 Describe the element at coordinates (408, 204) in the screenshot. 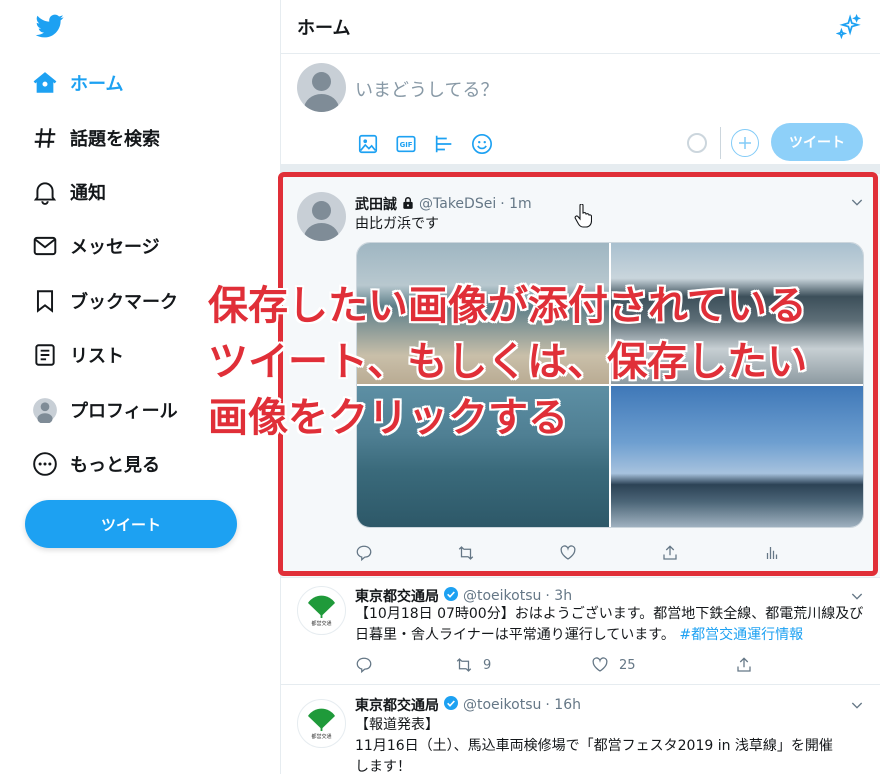

I see `lock-icon` at that location.